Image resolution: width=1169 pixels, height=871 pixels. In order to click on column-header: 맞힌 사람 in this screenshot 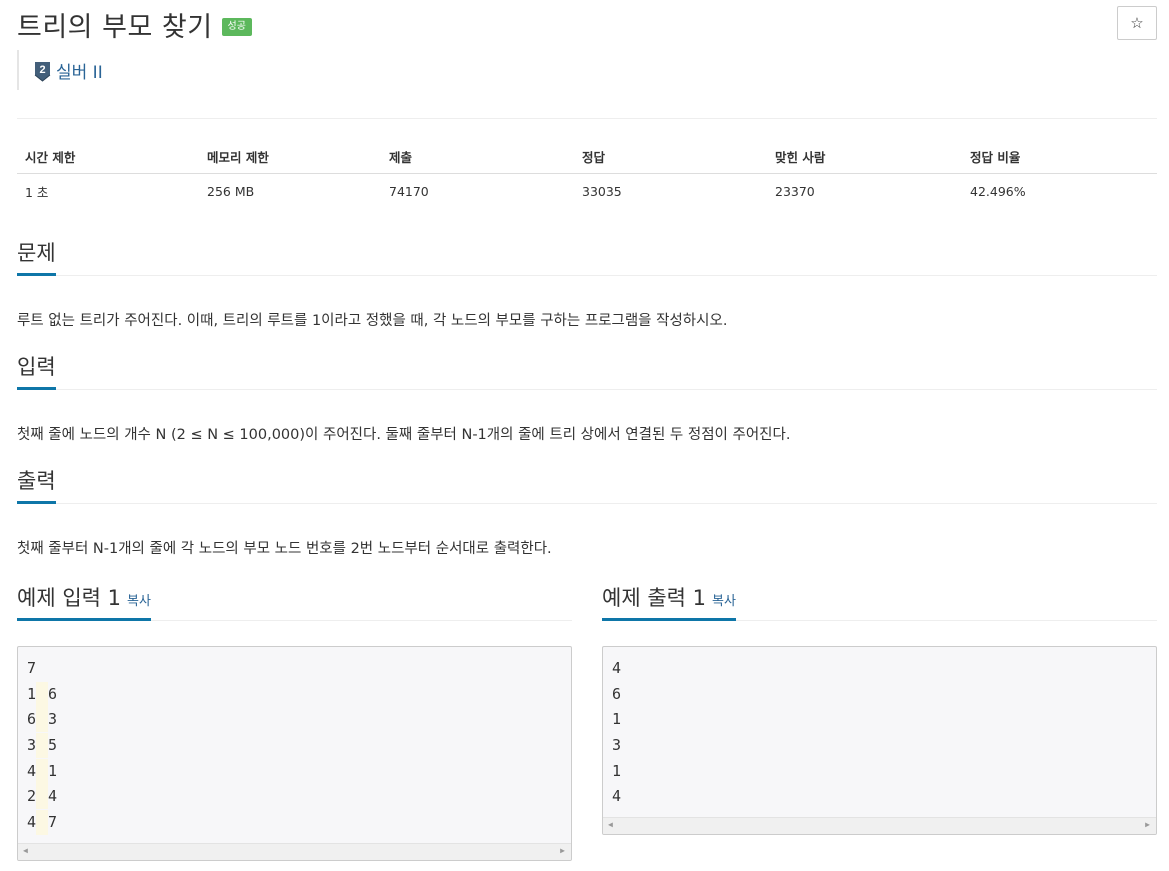, I will do `click(864, 157)`.